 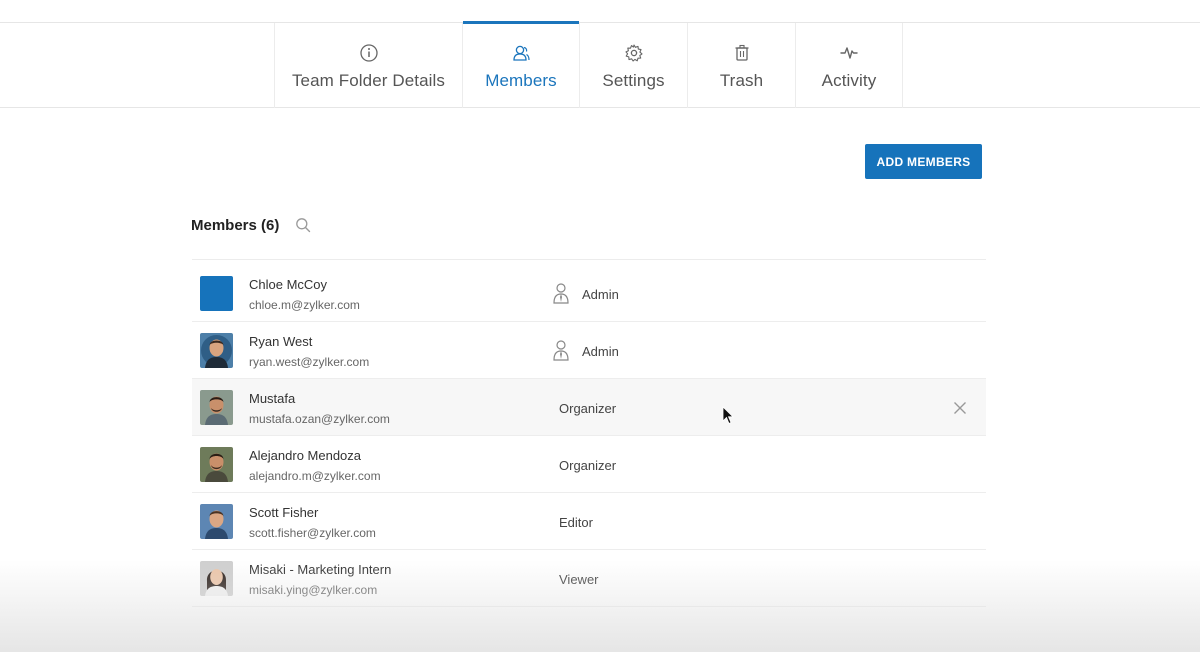 What do you see at coordinates (633, 53) in the screenshot?
I see `gear-icon` at bounding box center [633, 53].